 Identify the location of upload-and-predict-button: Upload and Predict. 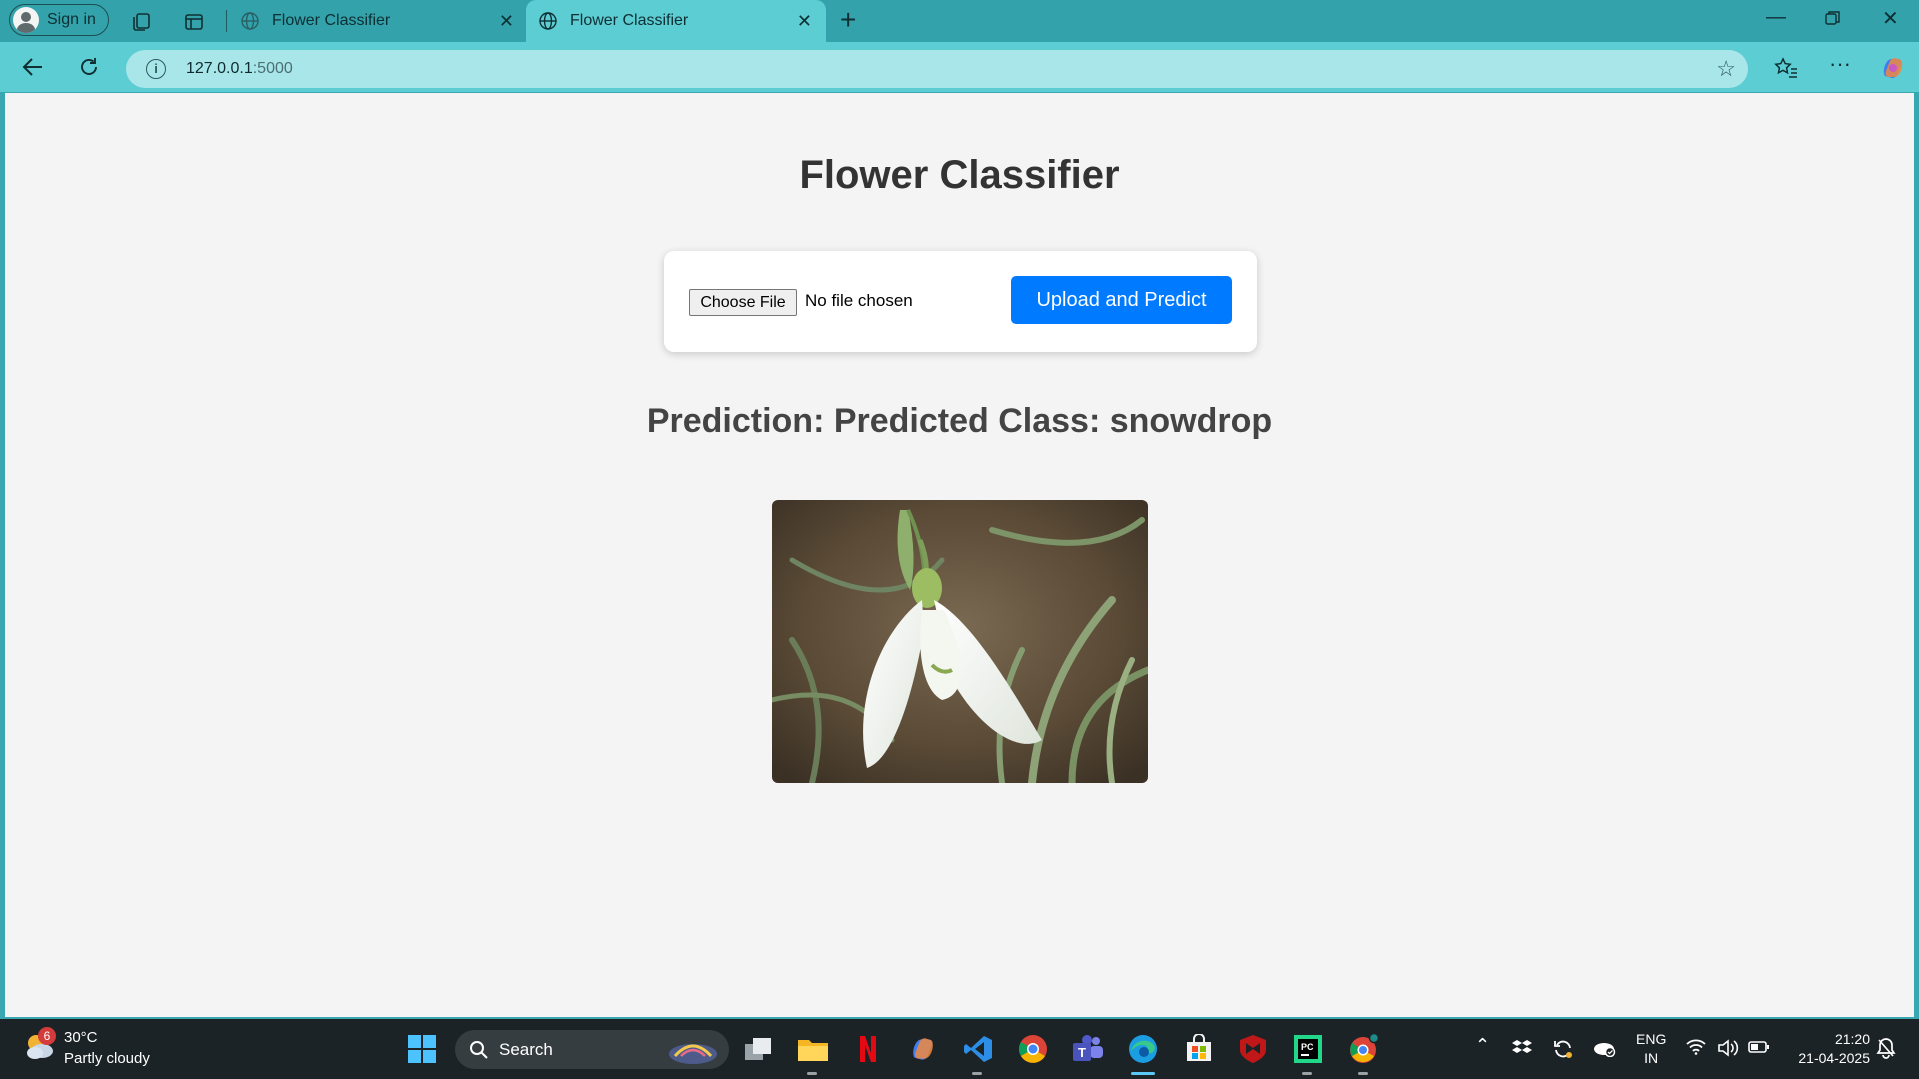
(1121, 300).